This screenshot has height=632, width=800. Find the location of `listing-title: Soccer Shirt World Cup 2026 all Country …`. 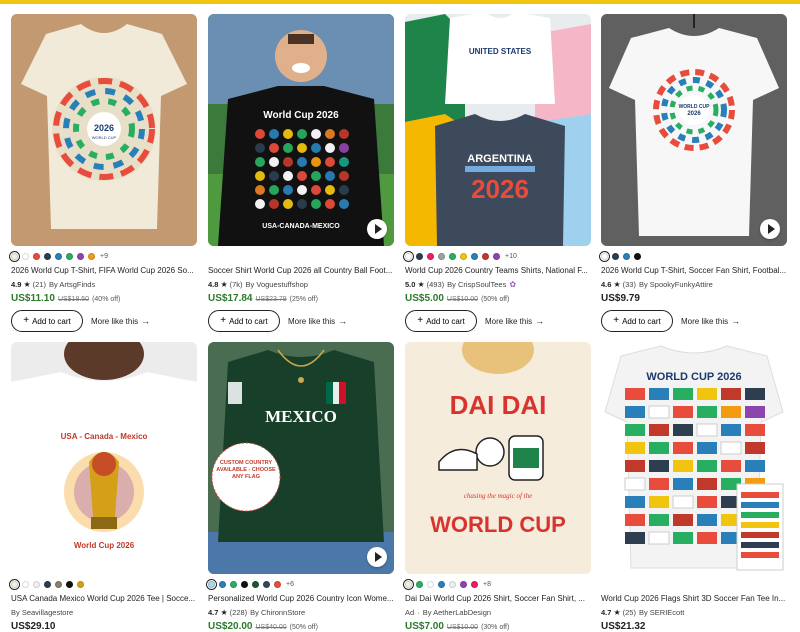

listing-title: Soccer Shirt World Cup 2026 all Country … is located at coordinates (301, 270).